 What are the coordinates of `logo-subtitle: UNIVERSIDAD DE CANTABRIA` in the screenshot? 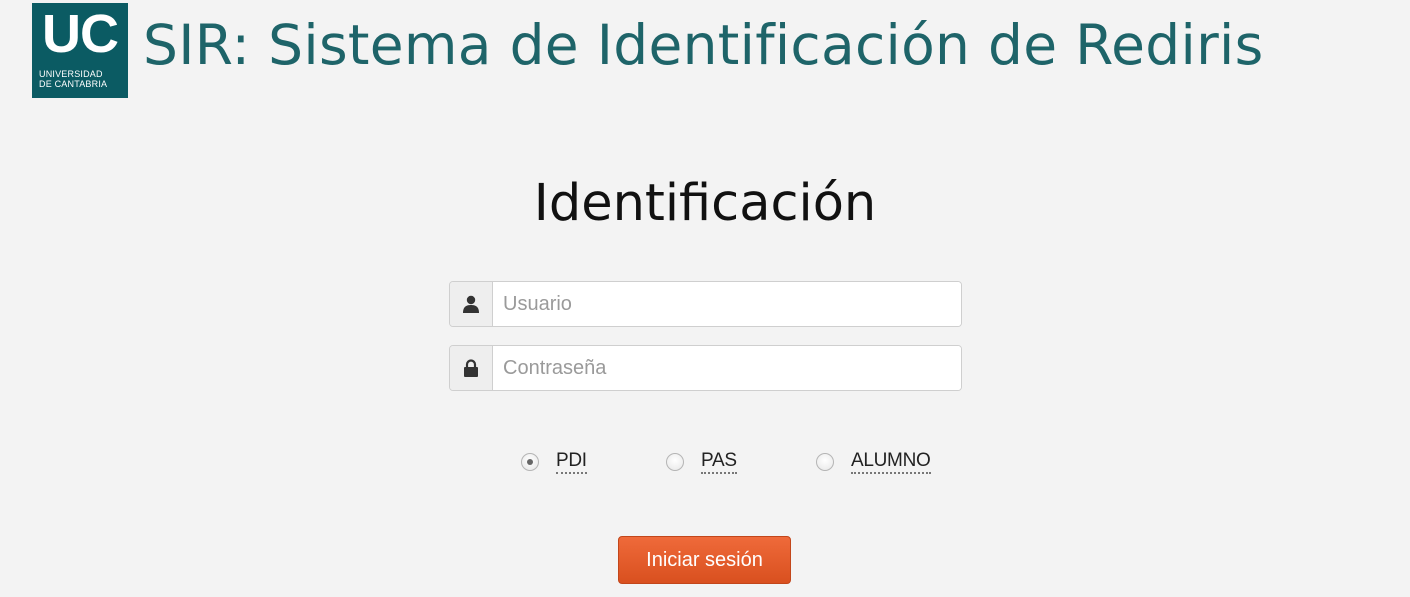 It's located at (82, 79).